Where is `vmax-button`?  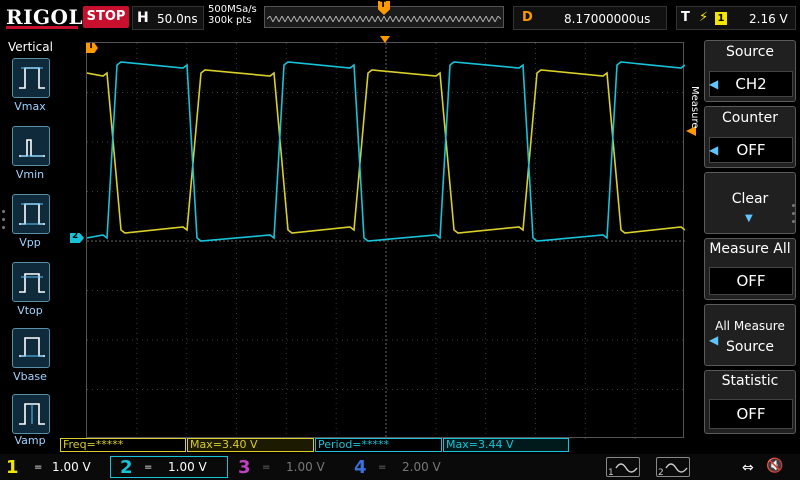 vmax-button is located at coordinates (31, 78).